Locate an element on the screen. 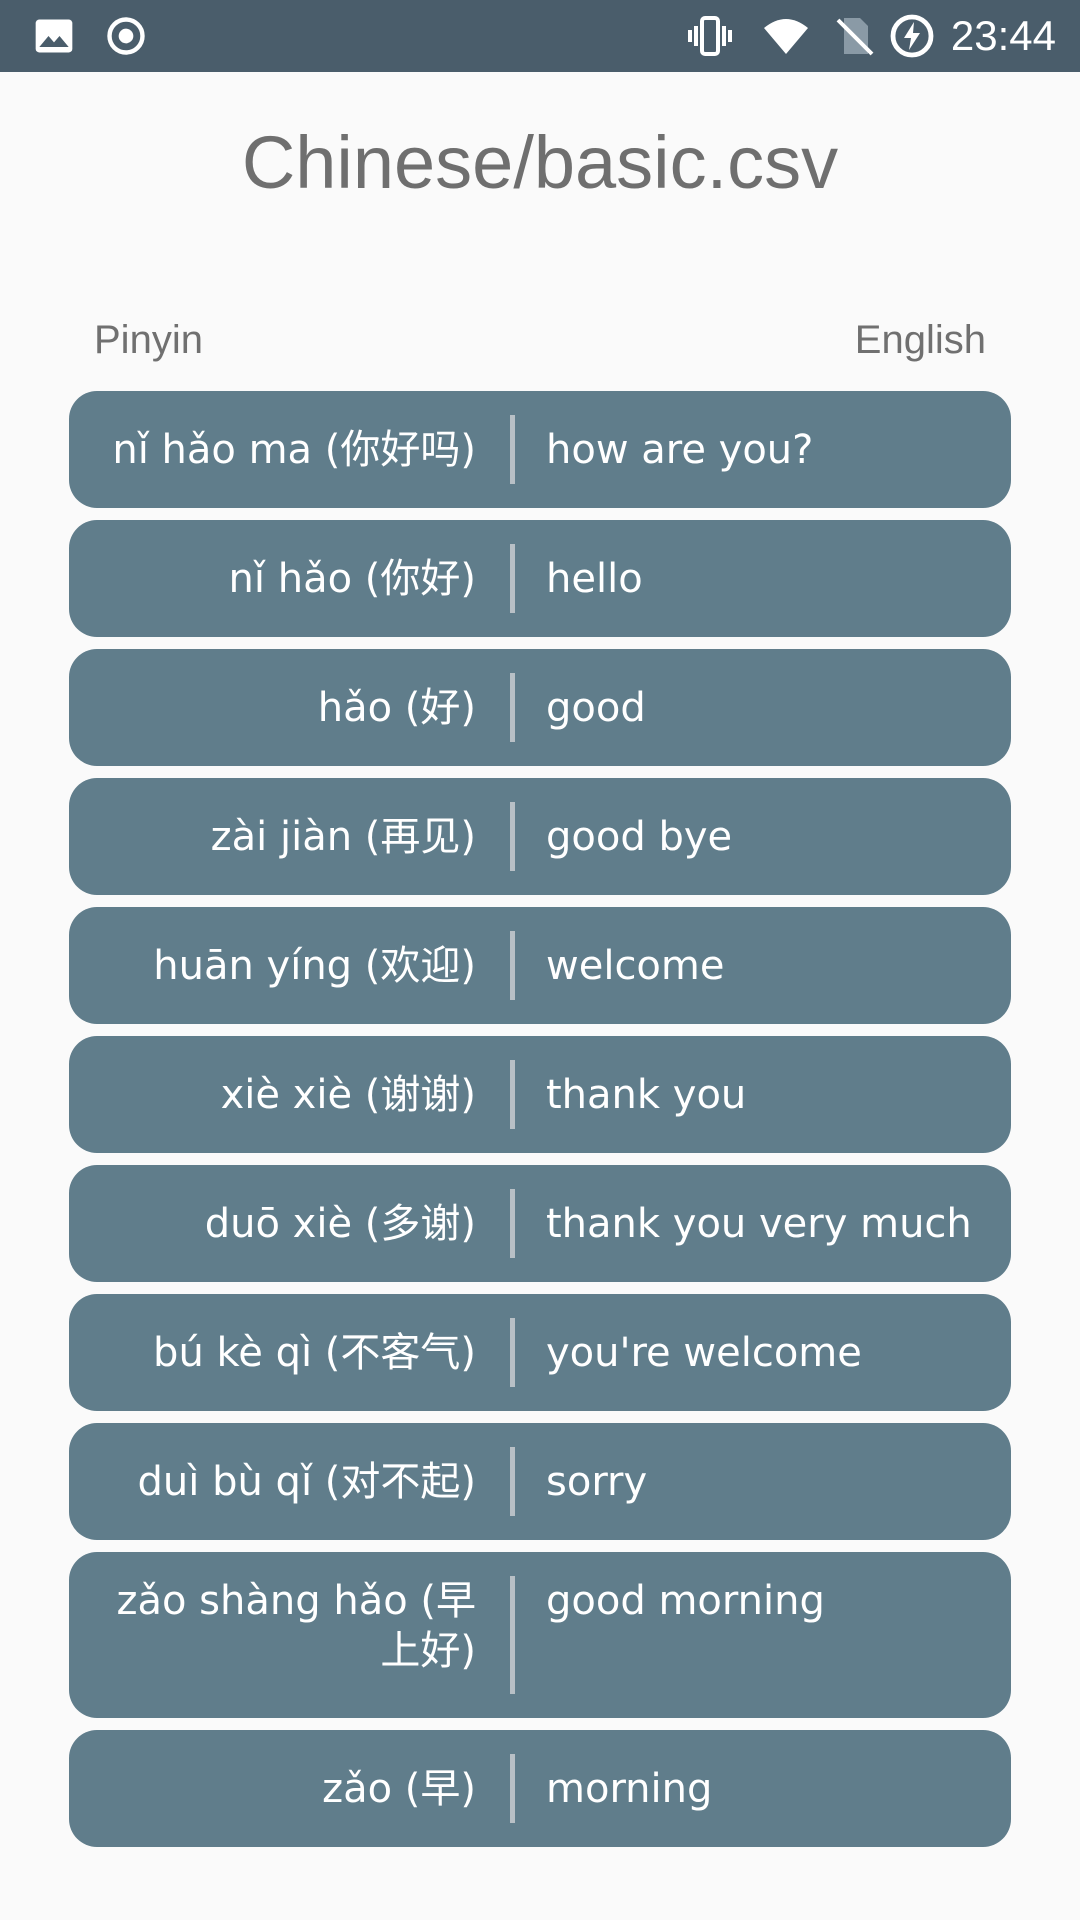 Image resolution: width=1080 pixels, height=1920 pixels. pinyin-text: bú kè qì (不客气) is located at coordinates (314, 1352).